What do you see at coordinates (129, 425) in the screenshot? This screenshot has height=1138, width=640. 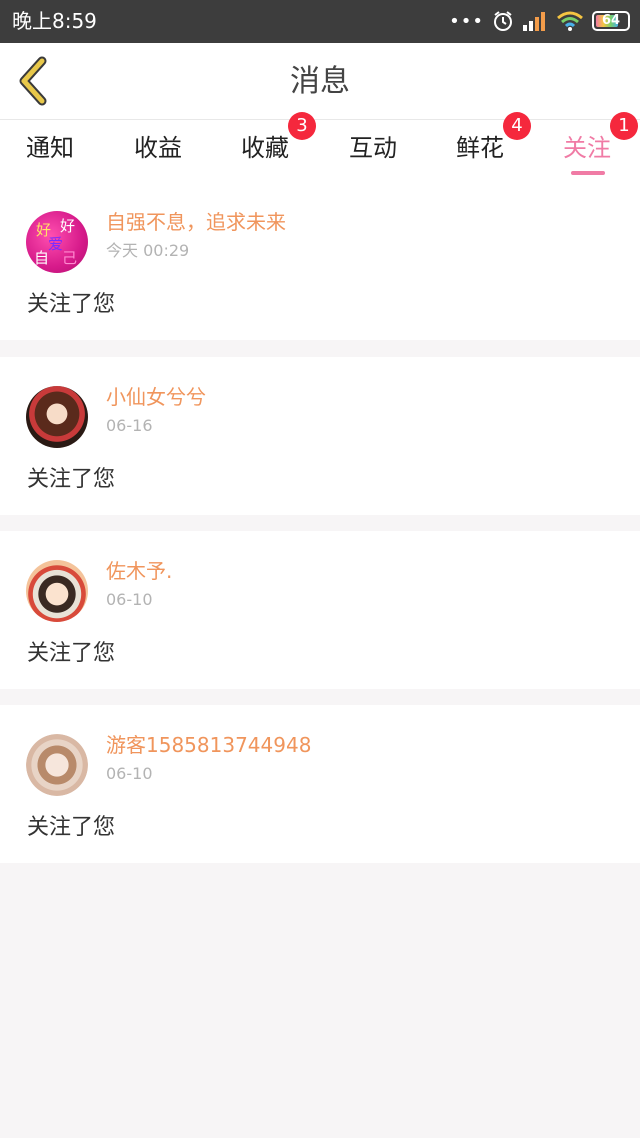 I see `message-time: 06-16` at bounding box center [129, 425].